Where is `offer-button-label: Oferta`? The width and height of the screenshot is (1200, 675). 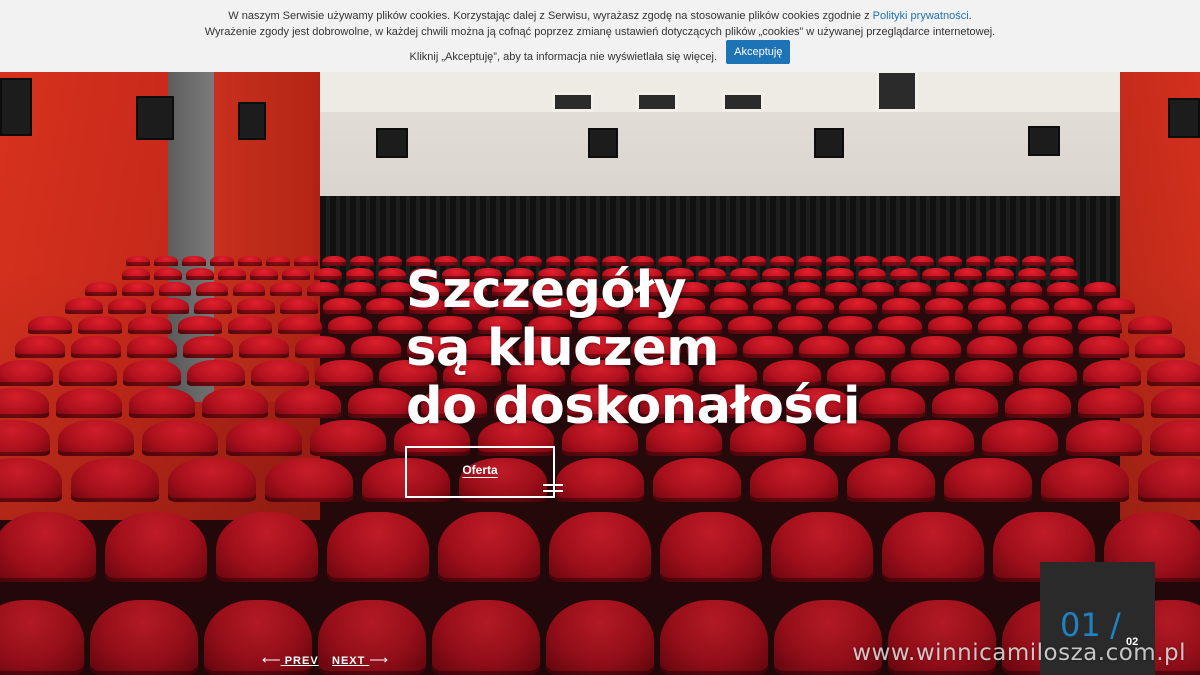
offer-button-label: Oferta is located at coordinates (480, 470).